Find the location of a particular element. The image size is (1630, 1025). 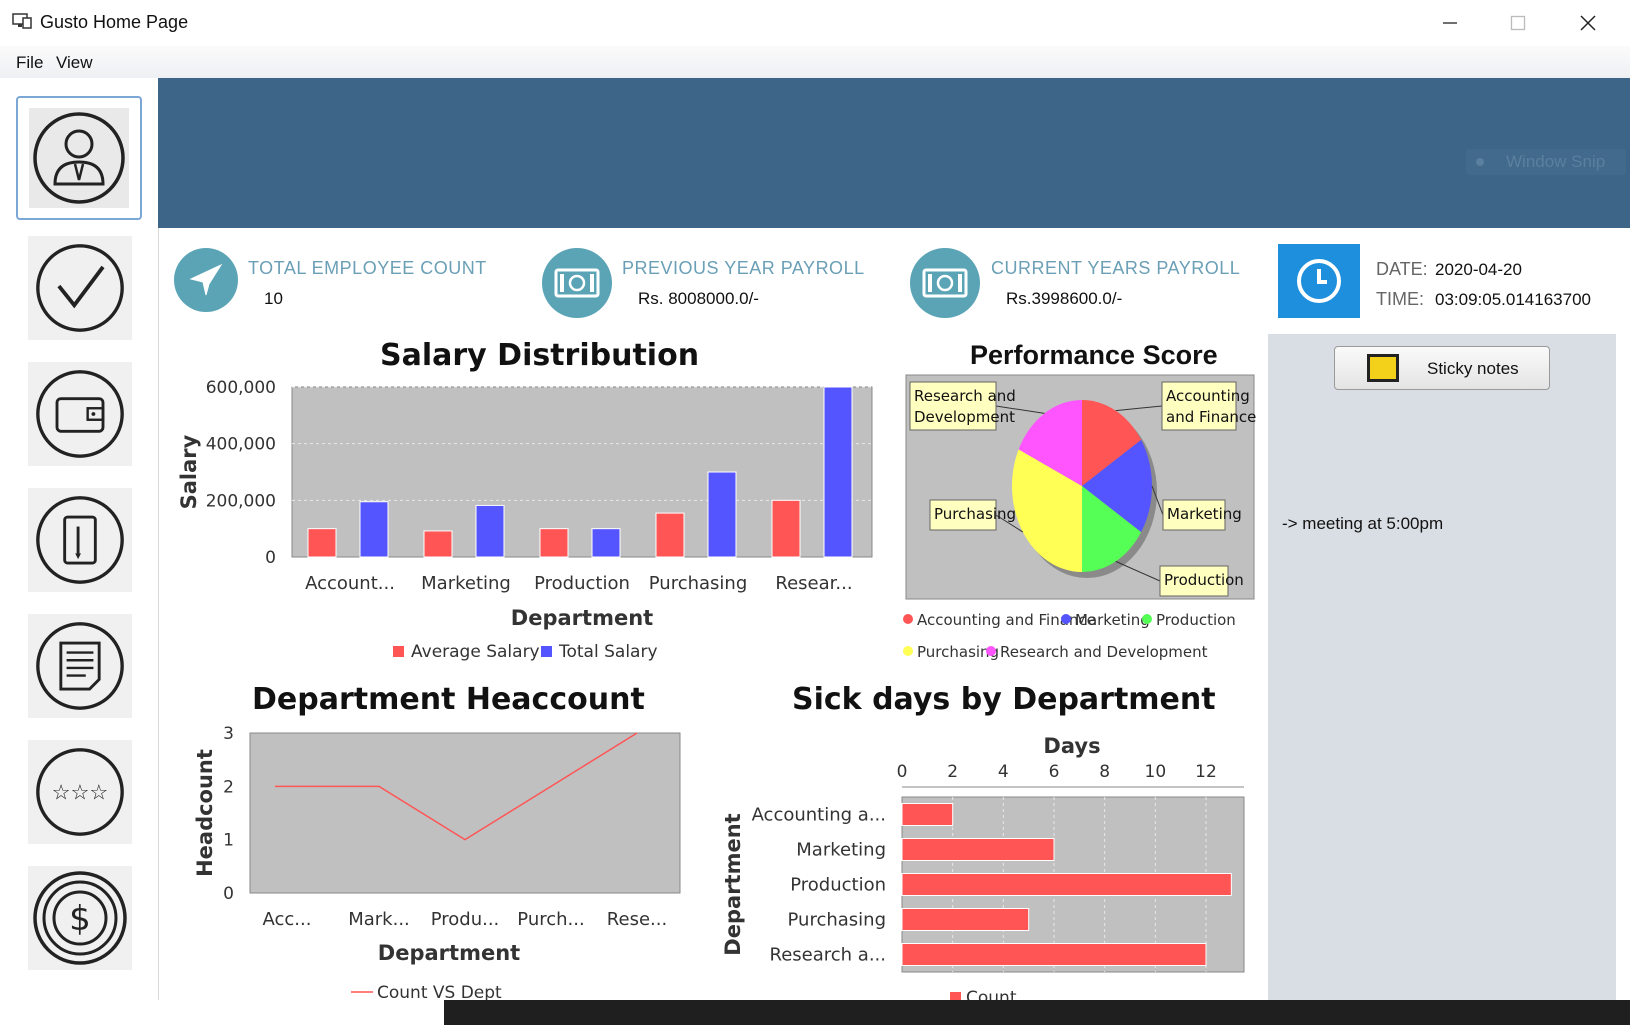

sickdays-xtick: 12 is located at coordinates (1206, 772).